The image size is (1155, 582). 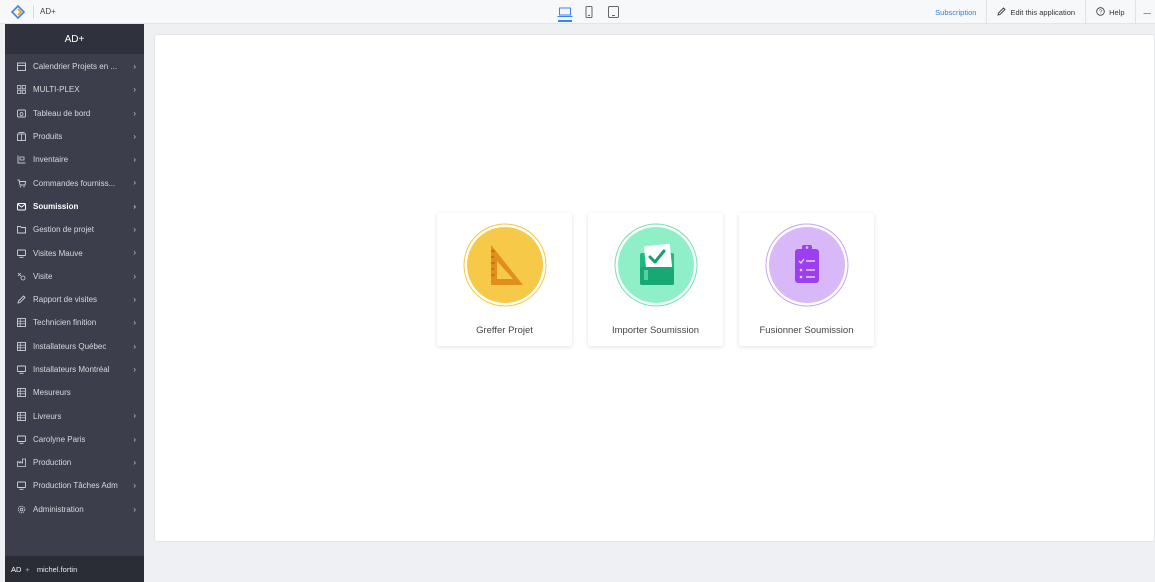 I want to click on sidebar-item-tableau-de-bord: Tableau de bord ›, so click(x=74, y=113).